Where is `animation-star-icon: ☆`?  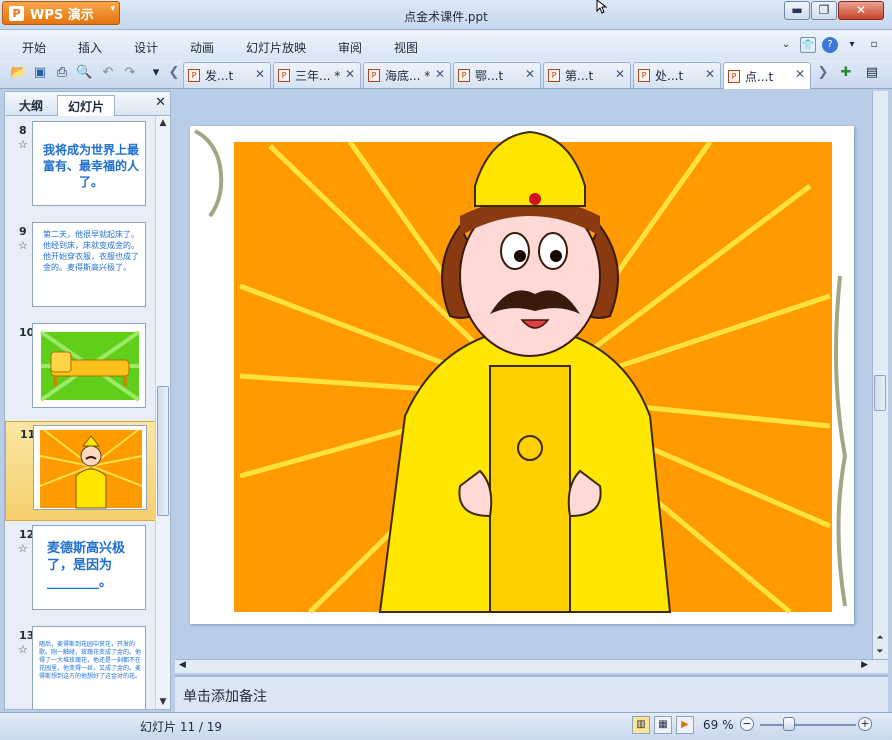
animation-star-icon: ☆ is located at coordinates (23, 245).